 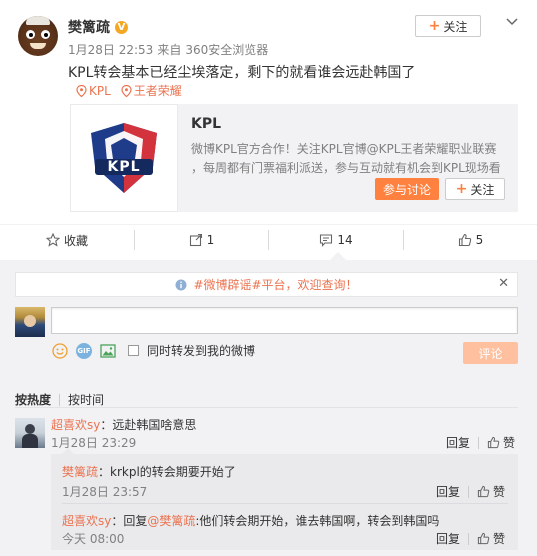 What do you see at coordinates (275, 284) in the screenshot?
I see `notice-text: #微博辟谣#平台，欢迎查询！` at bounding box center [275, 284].